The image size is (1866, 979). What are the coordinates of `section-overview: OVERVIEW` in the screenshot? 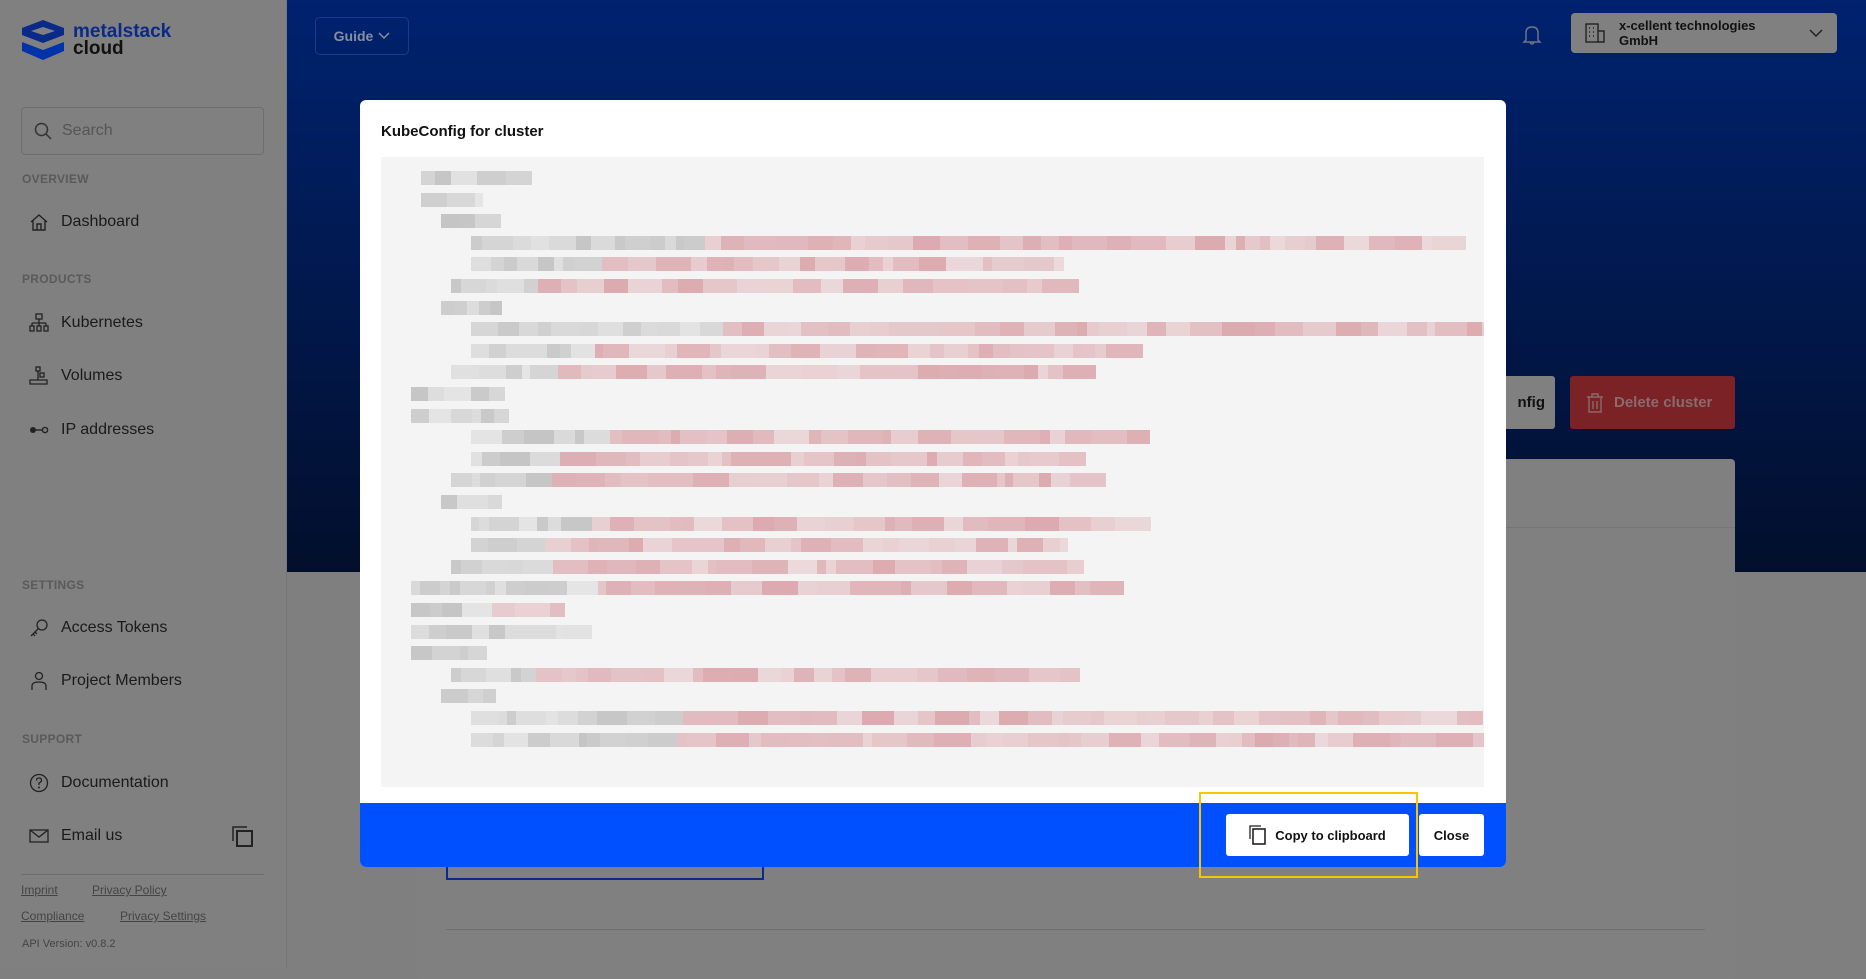 It's located at (55, 179).